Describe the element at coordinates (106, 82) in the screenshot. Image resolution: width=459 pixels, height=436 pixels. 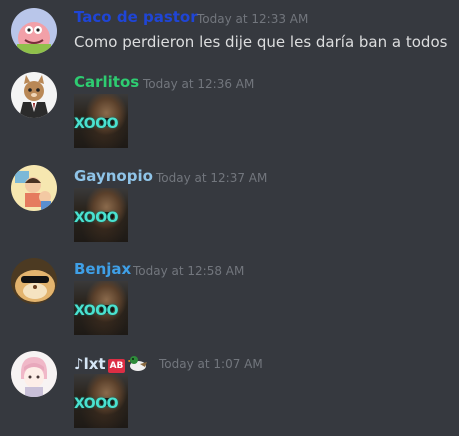
I see `username: Carlitos` at that location.